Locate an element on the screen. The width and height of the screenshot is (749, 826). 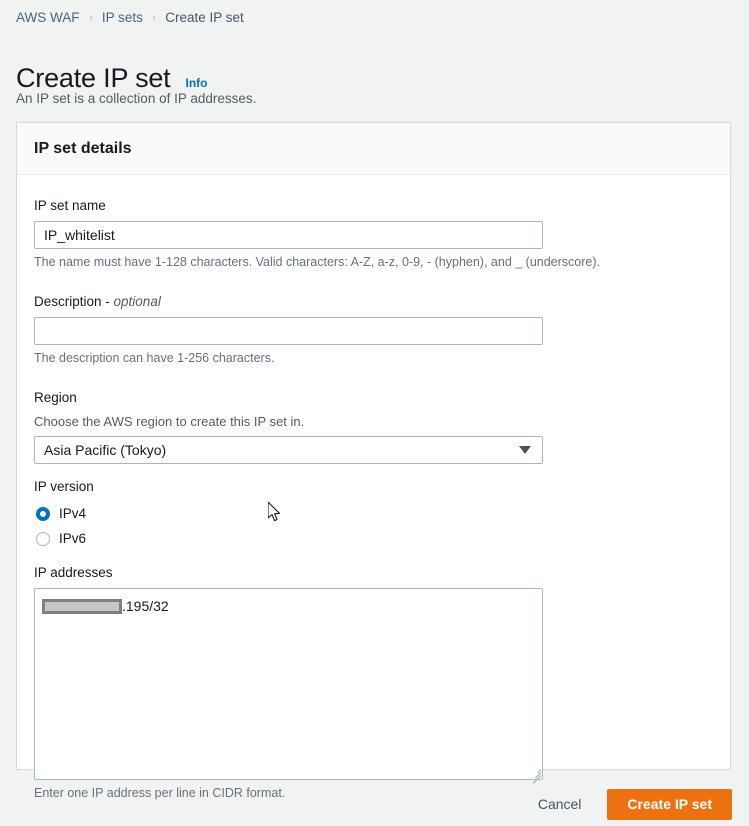
ip-addresses-label: IP addresses is located at coordinates (73, 572).